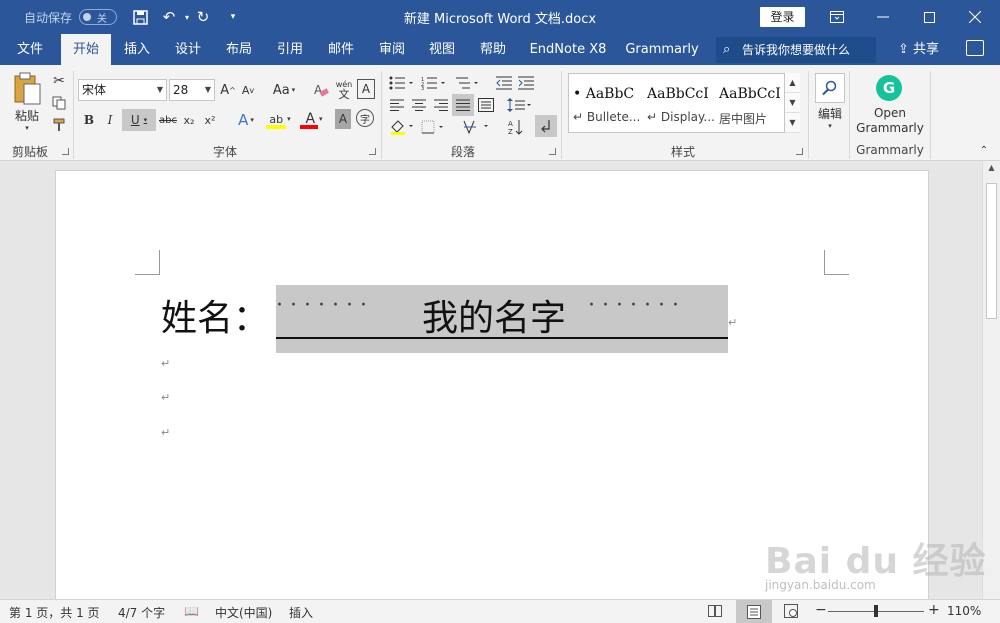  I want to click on styles-launcher-icon, so click(799, 151).